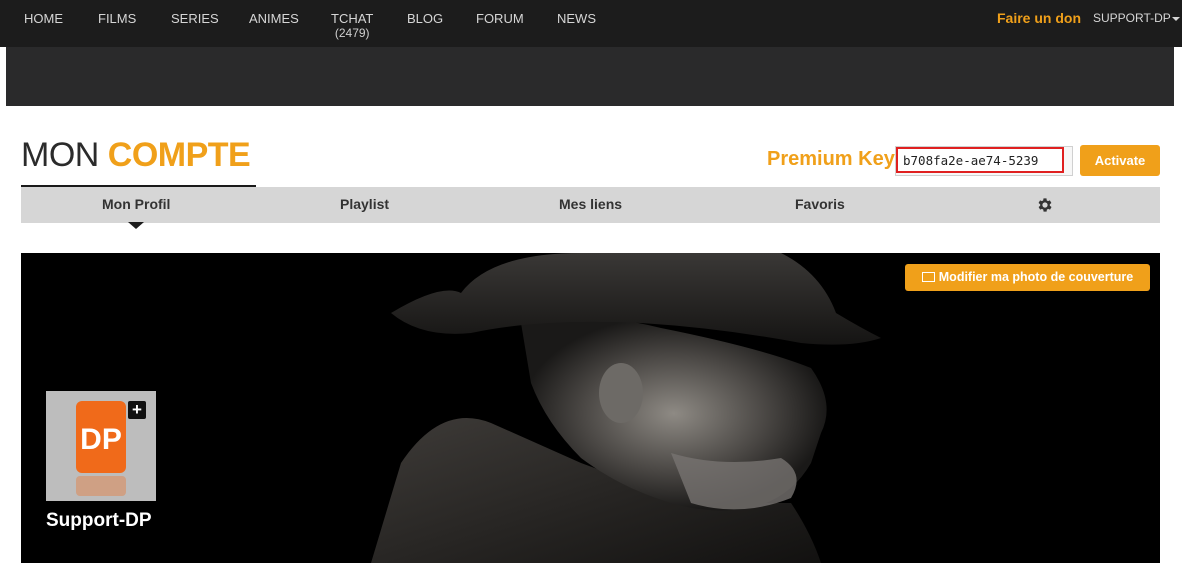  What do you see at coordinates (1120, 160) in the screenshot?
I see `activate-button: Activate` at bounding box center [1120, 160].